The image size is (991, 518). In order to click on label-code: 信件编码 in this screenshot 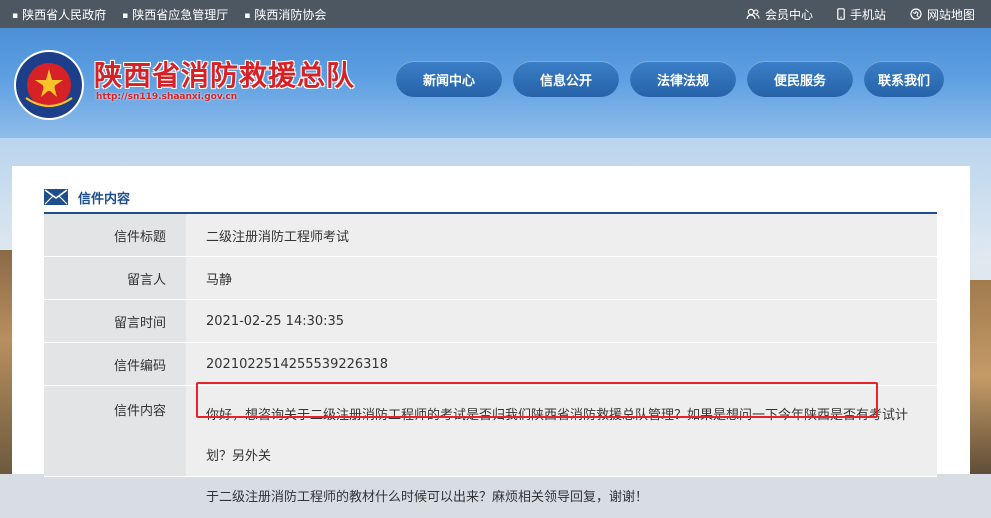, I will do `click(115, 364)`.